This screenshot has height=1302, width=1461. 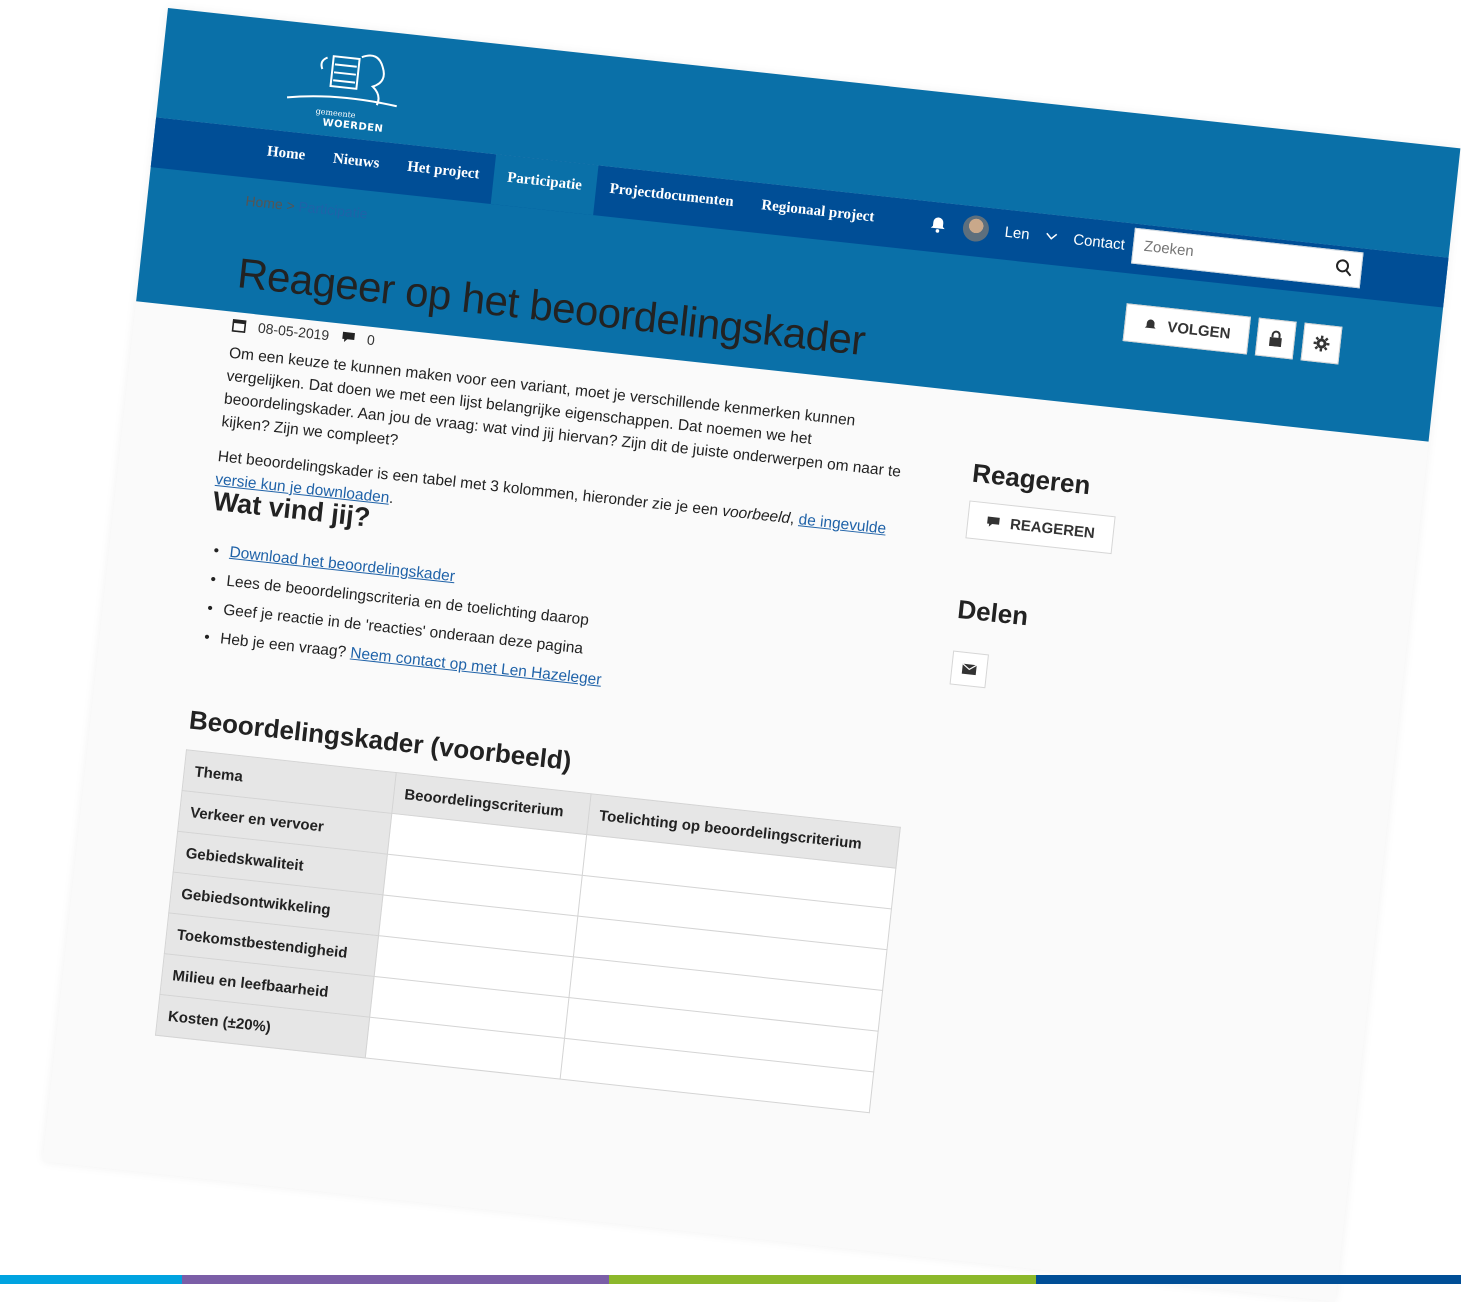 What do you see at coordinates (1031, 479) in the screenshot?
I see `reageren-heading: Reageren` at bounding box center [1031, 479].